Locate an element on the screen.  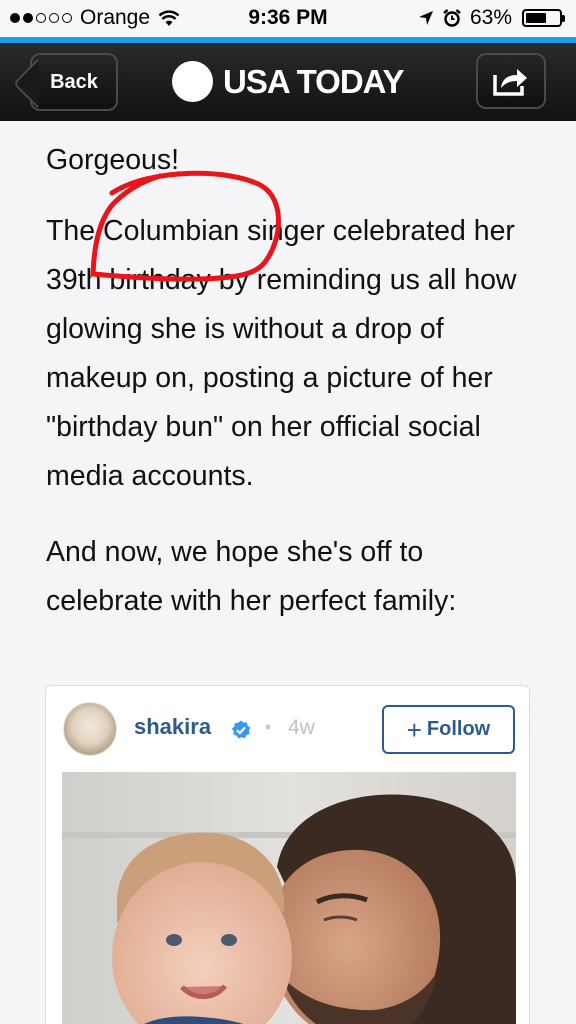
avatar is located at coordinates (90, 729).